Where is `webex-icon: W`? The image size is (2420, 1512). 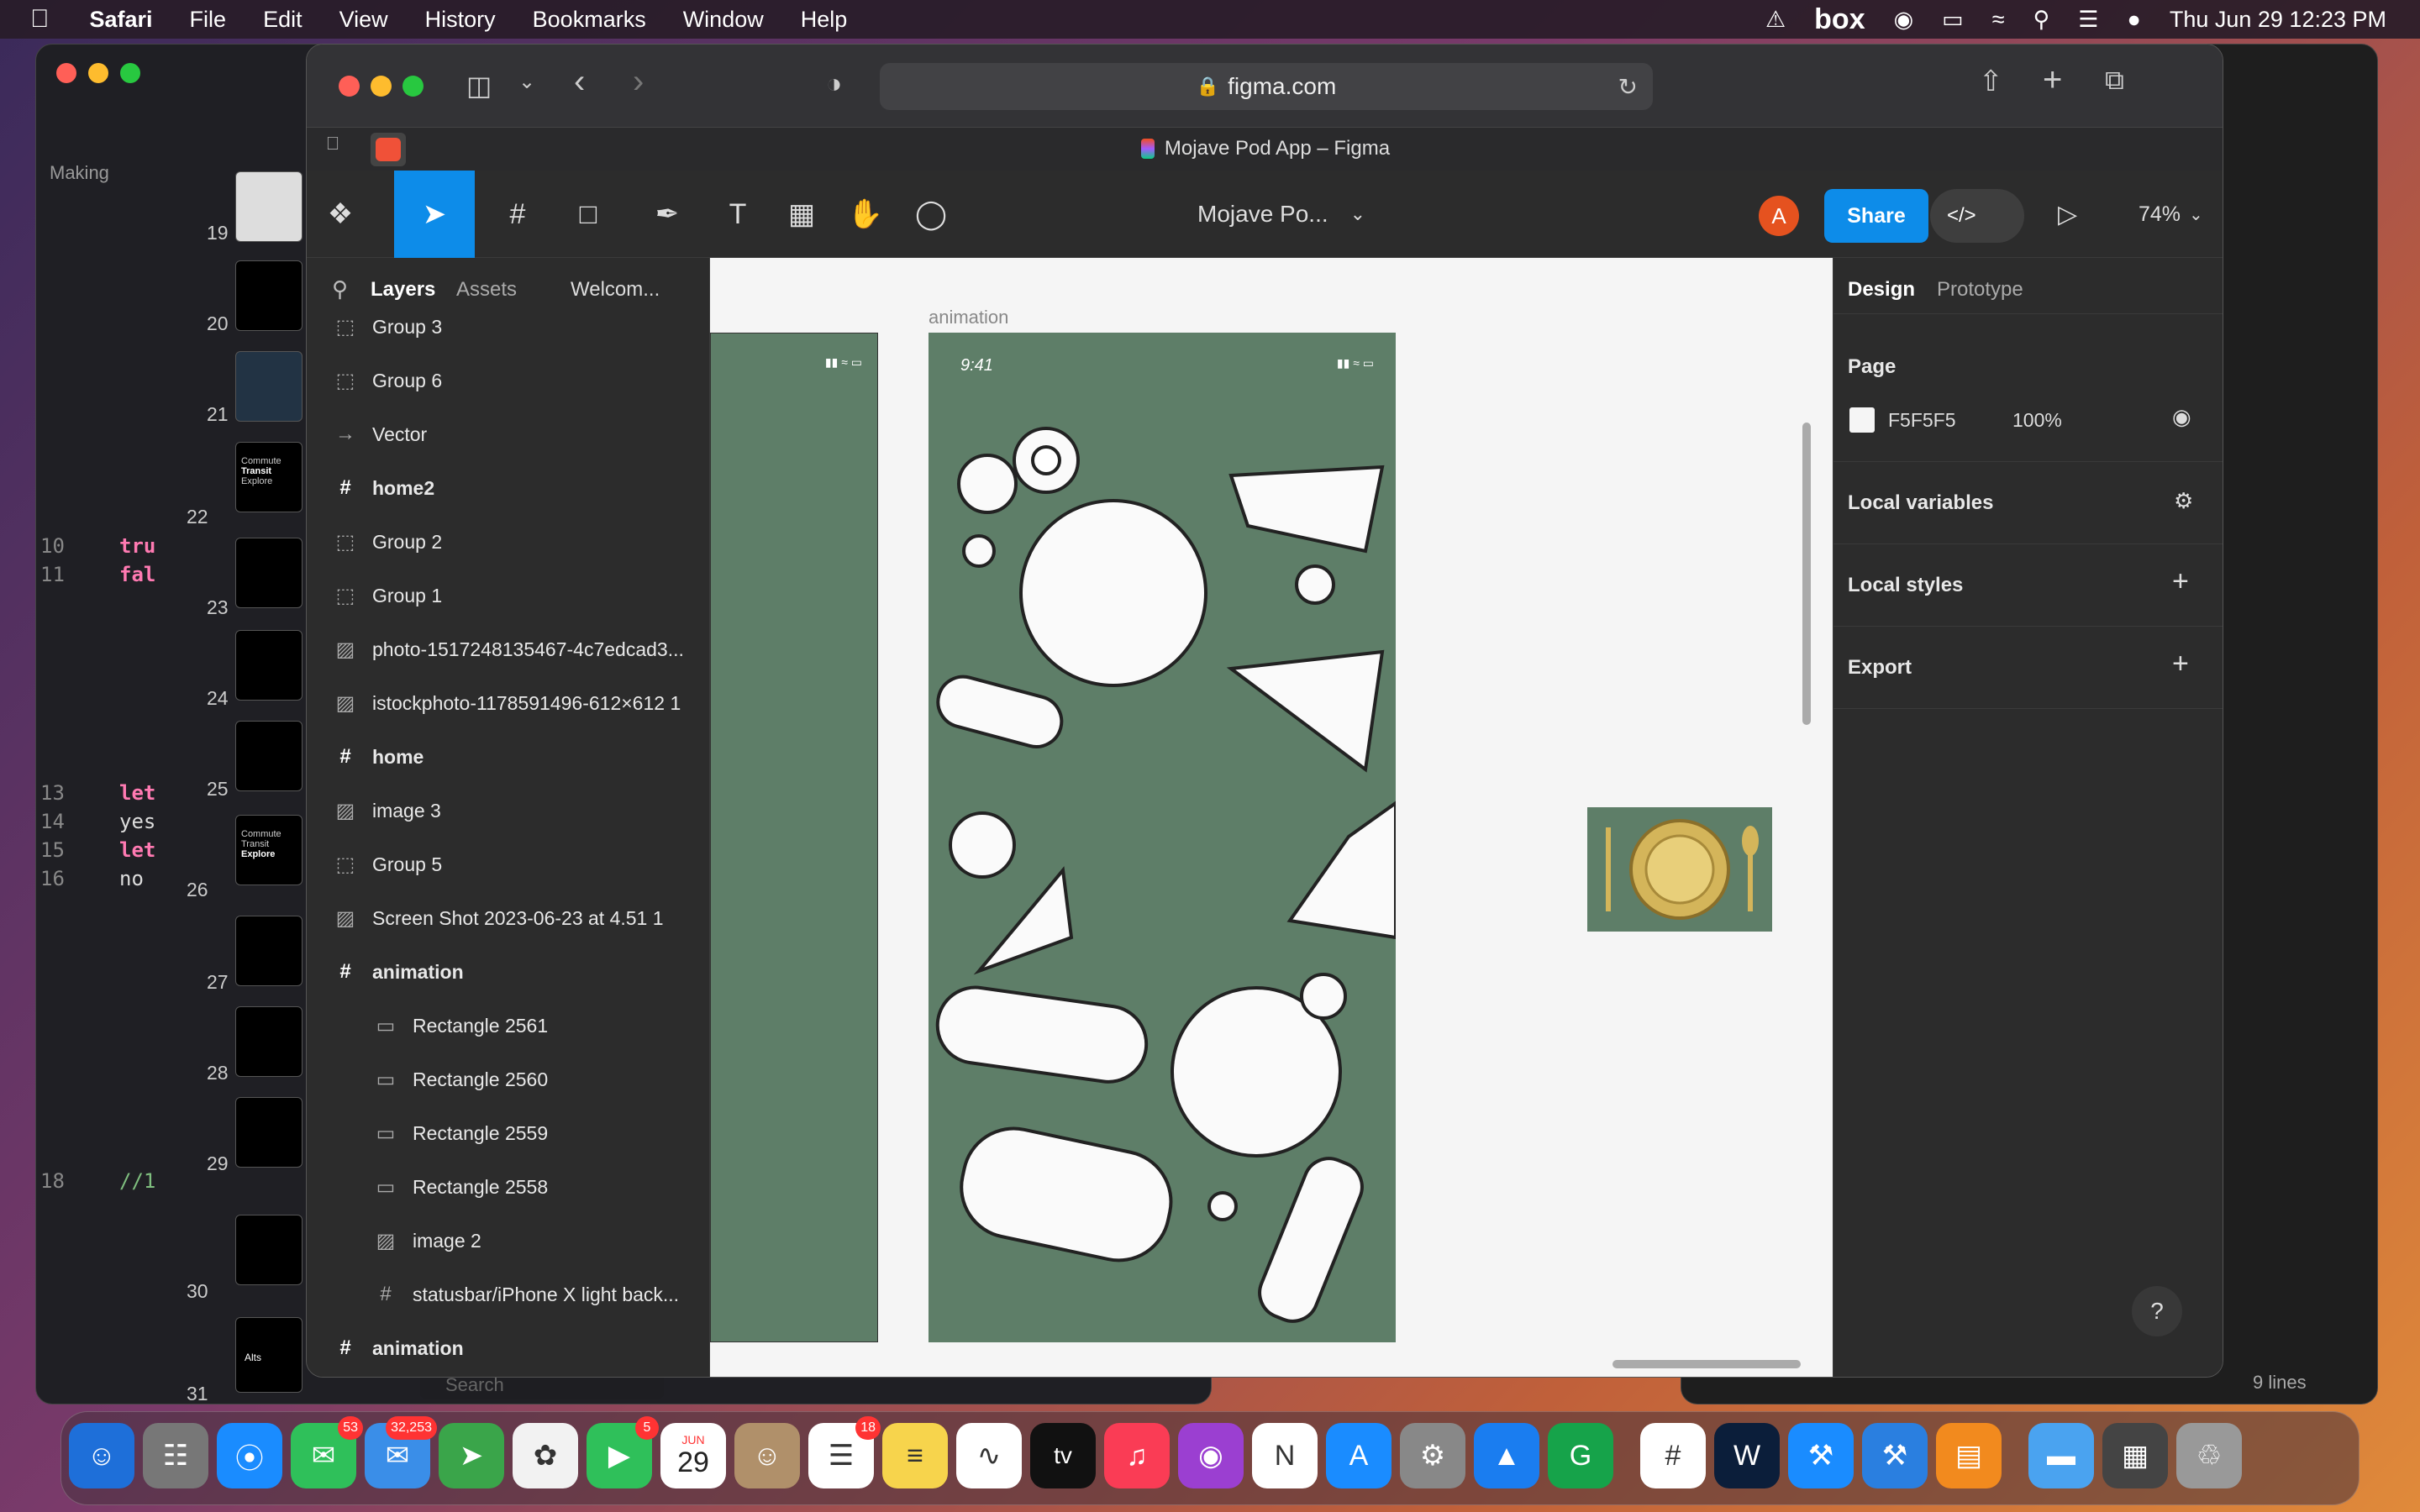 webex-icon: W is located at coordinates (1747, 1455).